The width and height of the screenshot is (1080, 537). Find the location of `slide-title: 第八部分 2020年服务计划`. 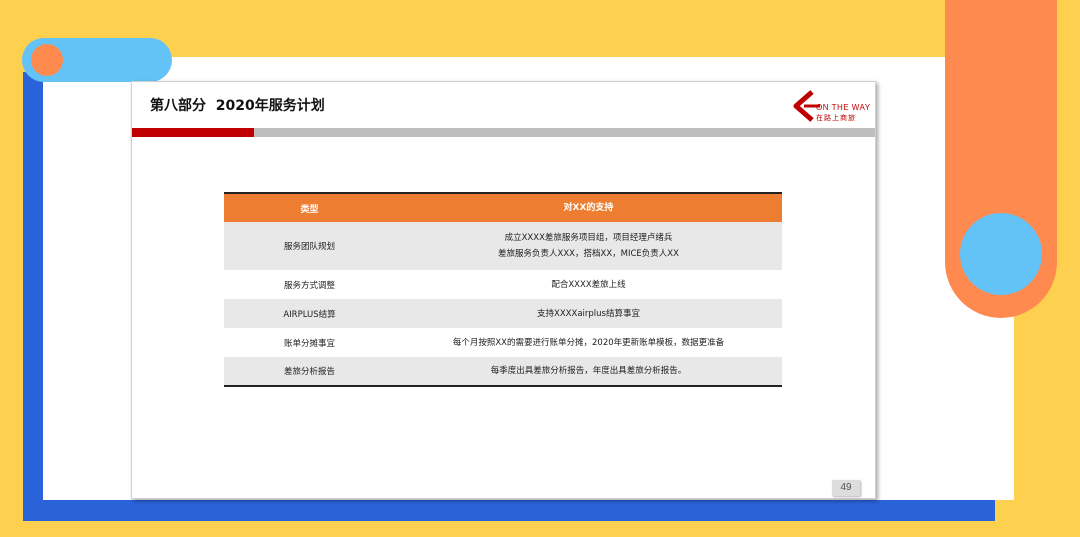

slide-title: 第八部分 2020年服务计划 is located at coordinates (237, 106).